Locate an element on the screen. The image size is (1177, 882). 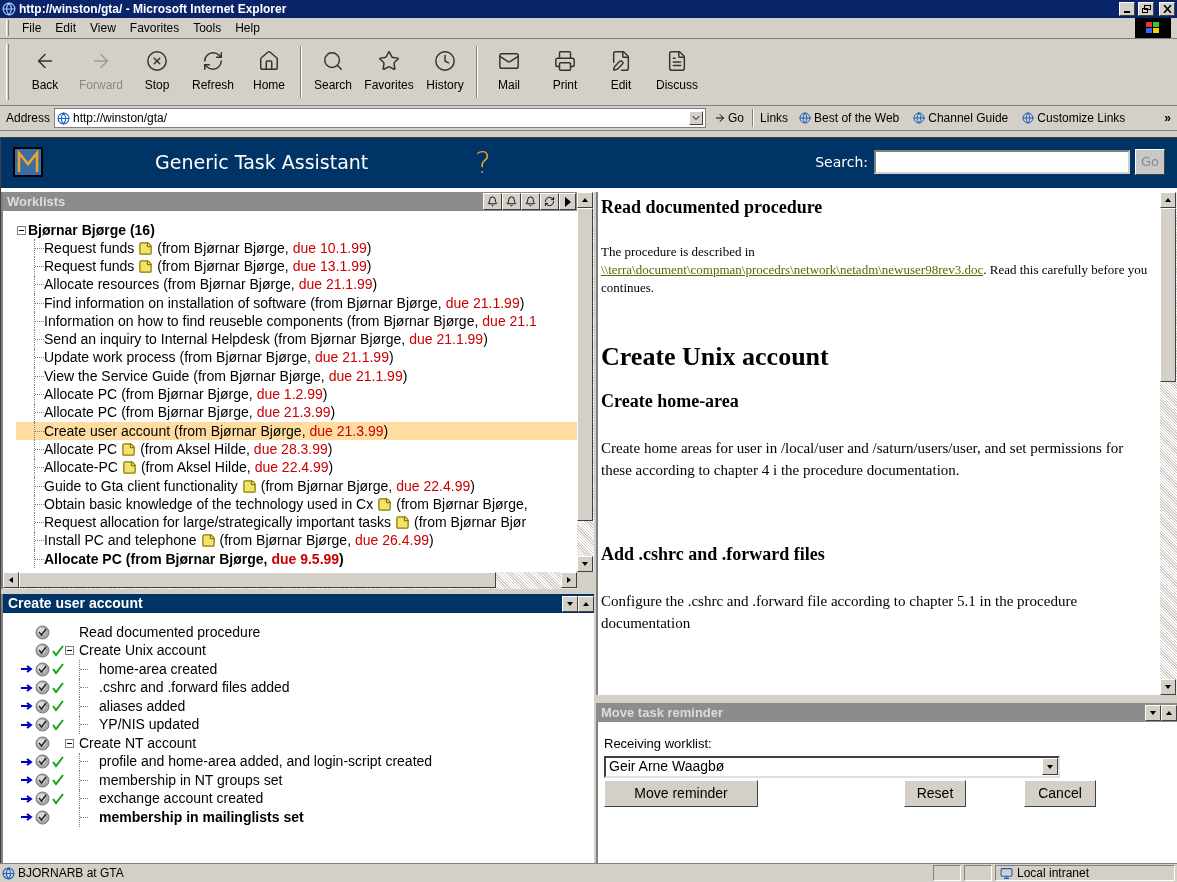
toolbar-button: Discuss is located at coordinates (677, 72).